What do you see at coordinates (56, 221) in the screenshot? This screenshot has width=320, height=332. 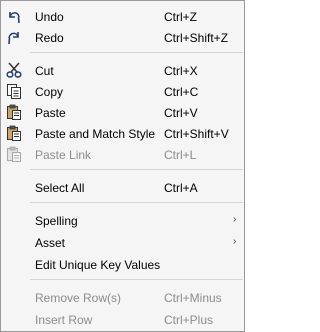 I see `menu-item-label: Spelling` at bounding box center [56, 221].